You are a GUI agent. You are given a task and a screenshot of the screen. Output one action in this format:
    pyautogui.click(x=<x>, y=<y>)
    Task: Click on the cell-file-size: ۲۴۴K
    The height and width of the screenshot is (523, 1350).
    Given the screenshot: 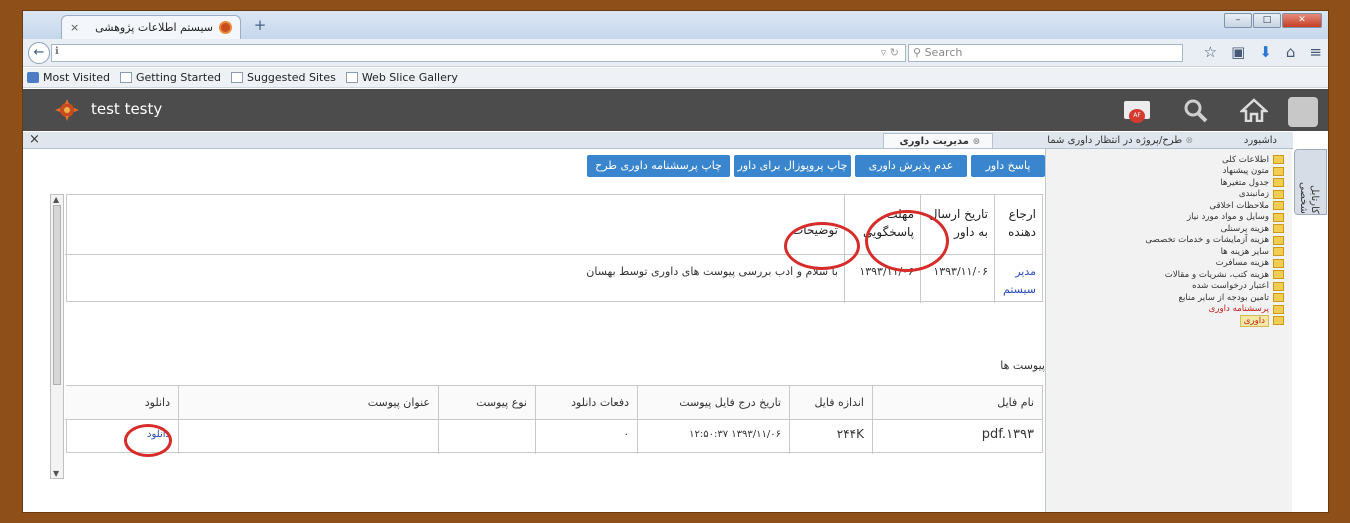 What is the action you would take?
    pyautogui.click(x=830, y=437)
    